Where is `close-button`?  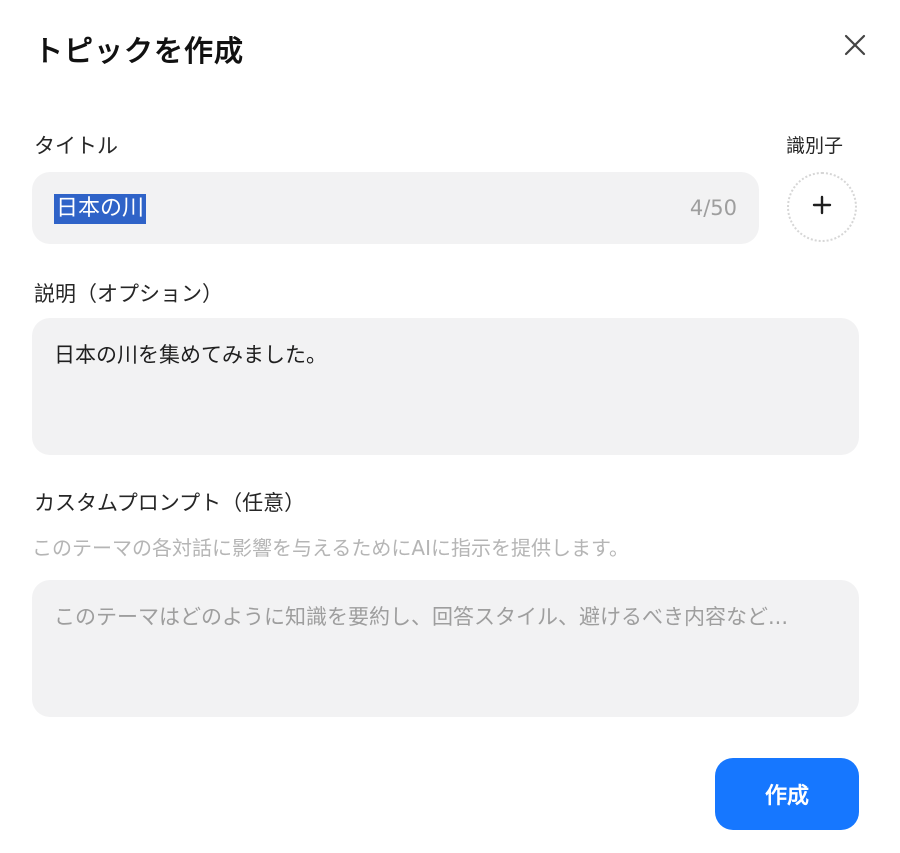 close-button is located at coordinates (855, 47).